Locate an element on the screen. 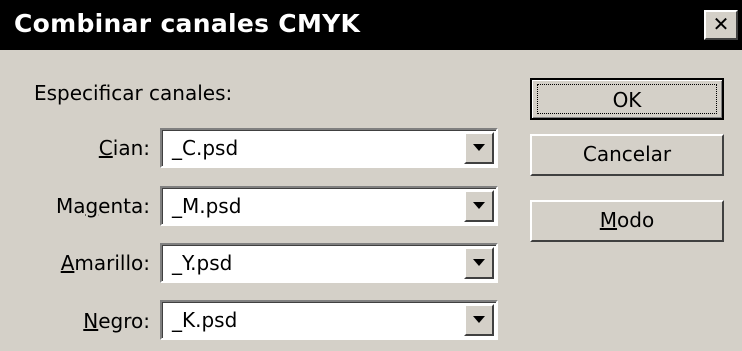 The image size is (742, 351). cyan-label: Cian: is located at coordinates (124, 148).